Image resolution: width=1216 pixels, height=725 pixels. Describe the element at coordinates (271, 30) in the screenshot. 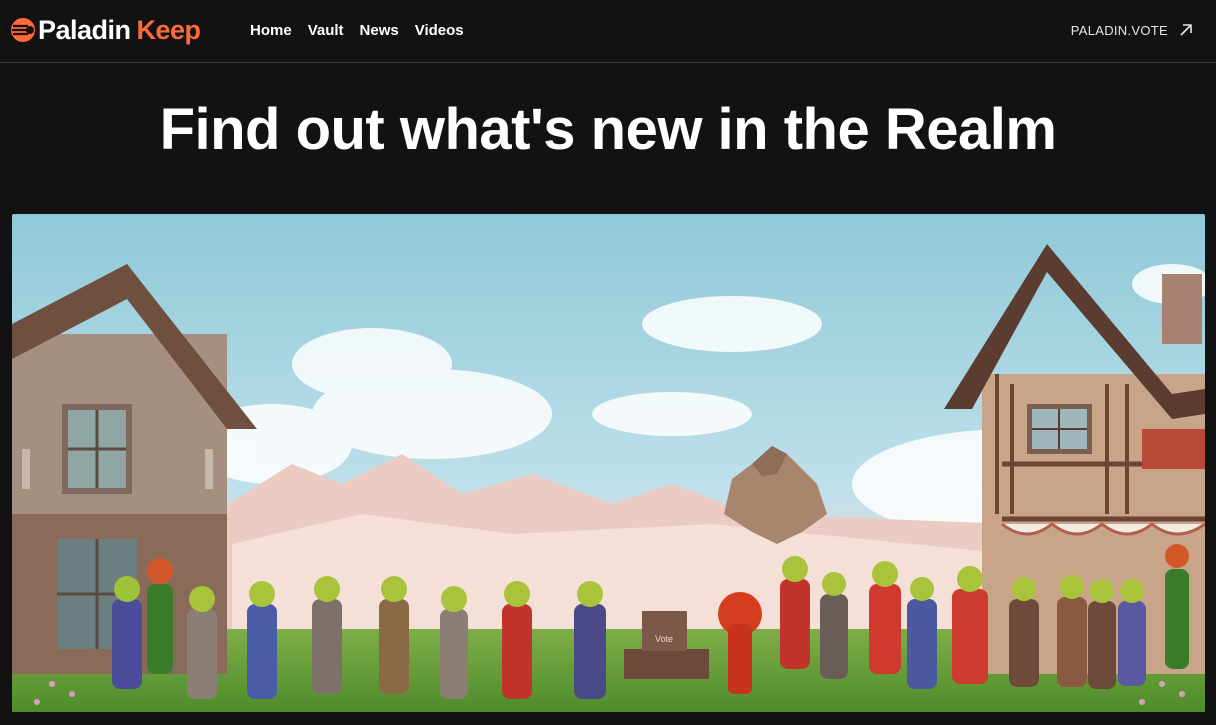

I see `nav-link-home: Home` at that location.